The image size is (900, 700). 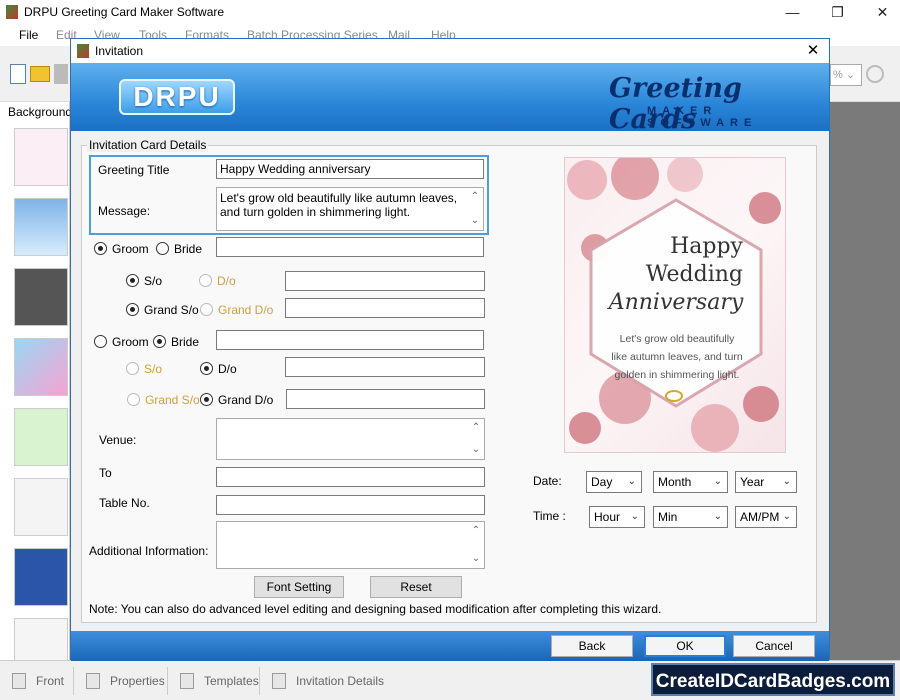 I want to click on cancel-button: Cancel, so click(x=774, y=646).